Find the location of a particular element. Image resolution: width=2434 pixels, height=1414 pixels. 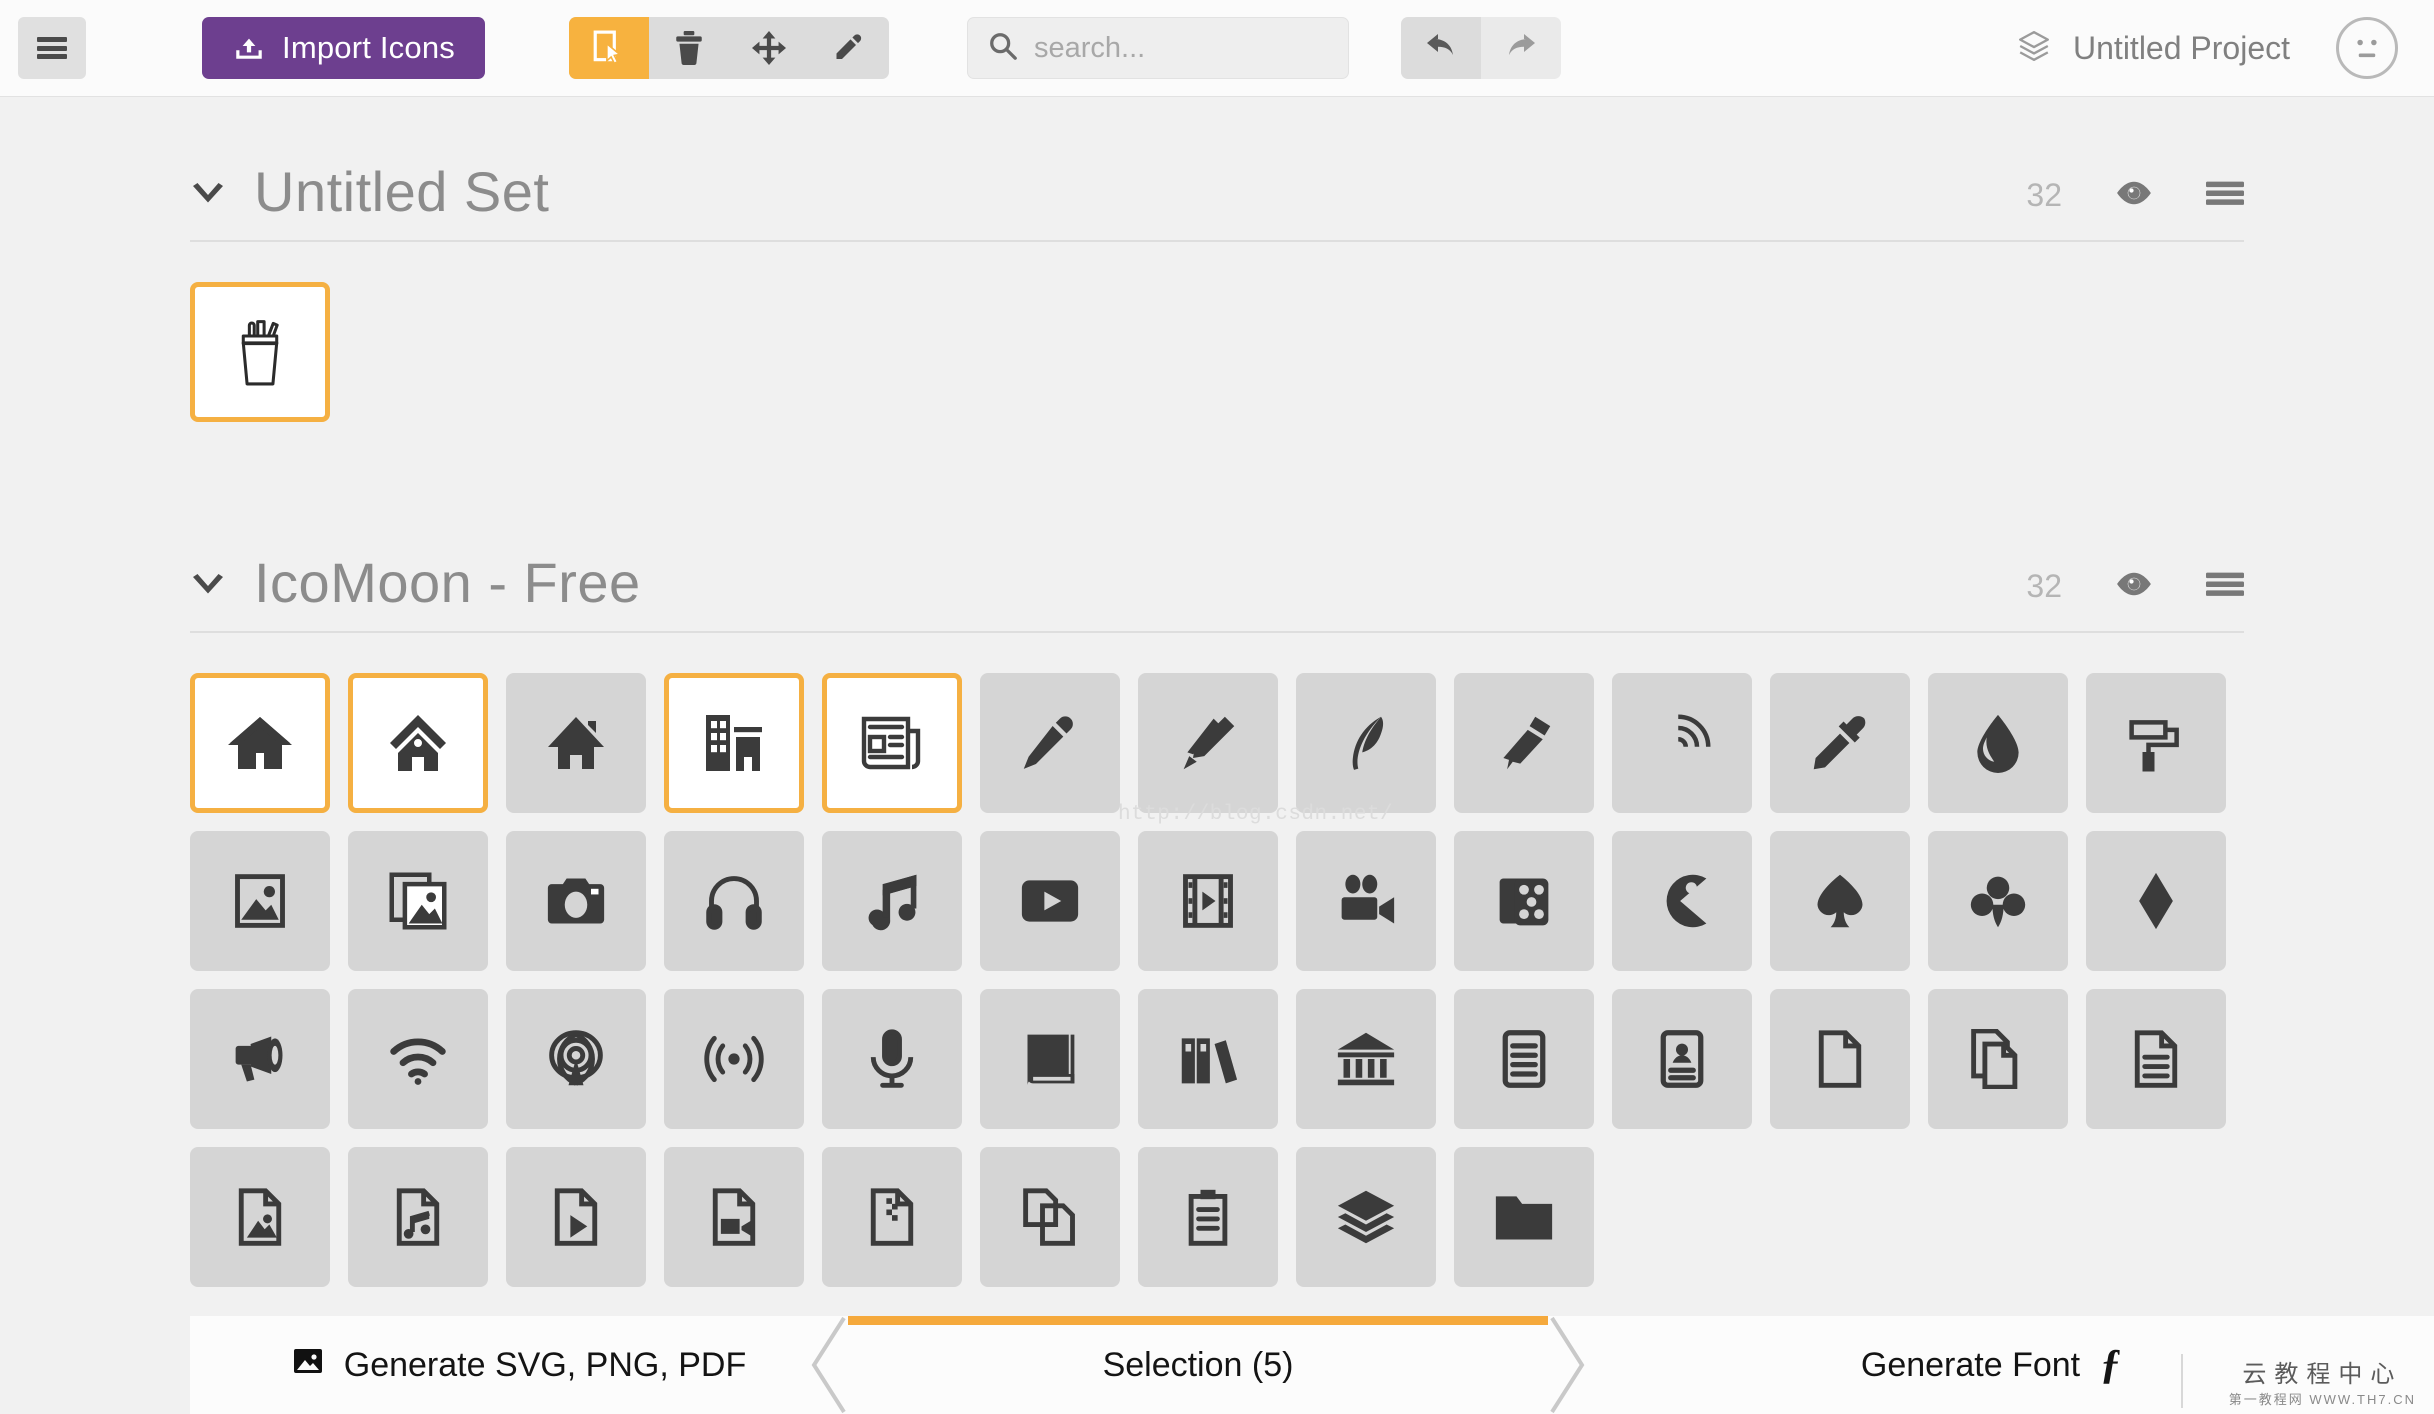

icon-cell-profile is located at coordinates (1682, 1059).